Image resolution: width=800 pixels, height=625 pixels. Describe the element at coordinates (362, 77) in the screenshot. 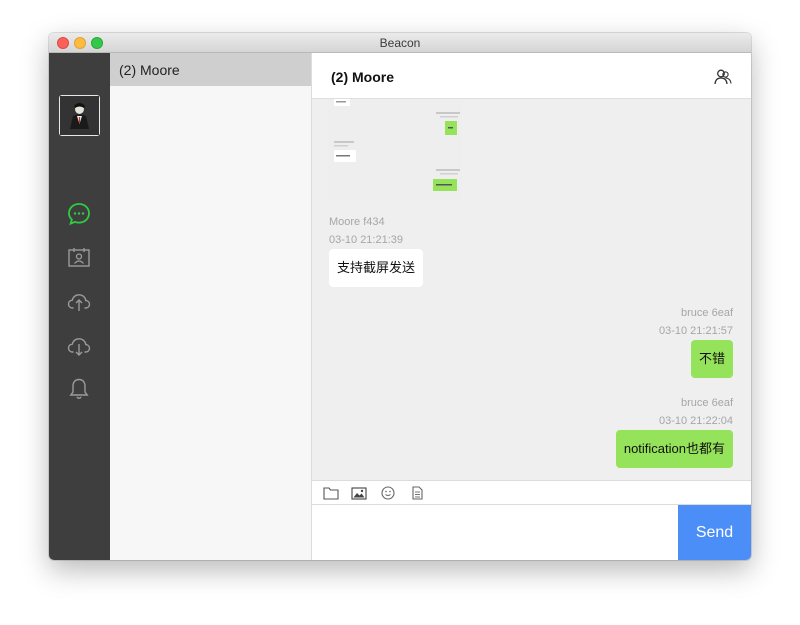

I see `chat-title: (2) Moore` at that location.